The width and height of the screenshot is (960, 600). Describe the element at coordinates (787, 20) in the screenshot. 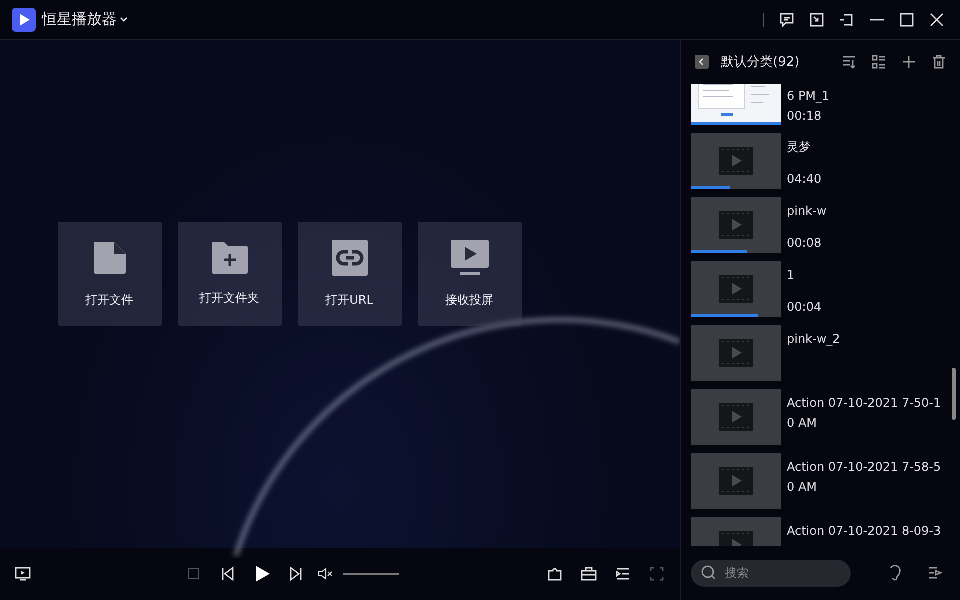

I see `message-icon` at that location.